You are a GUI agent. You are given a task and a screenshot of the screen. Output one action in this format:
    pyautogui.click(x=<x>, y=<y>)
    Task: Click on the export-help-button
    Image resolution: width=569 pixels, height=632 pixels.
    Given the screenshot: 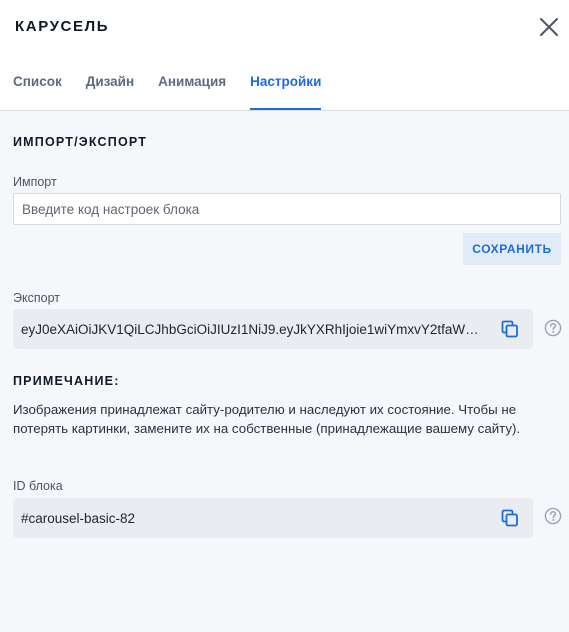 What is the action you would take?
    pyautogui.click(x=553, y=328)
    